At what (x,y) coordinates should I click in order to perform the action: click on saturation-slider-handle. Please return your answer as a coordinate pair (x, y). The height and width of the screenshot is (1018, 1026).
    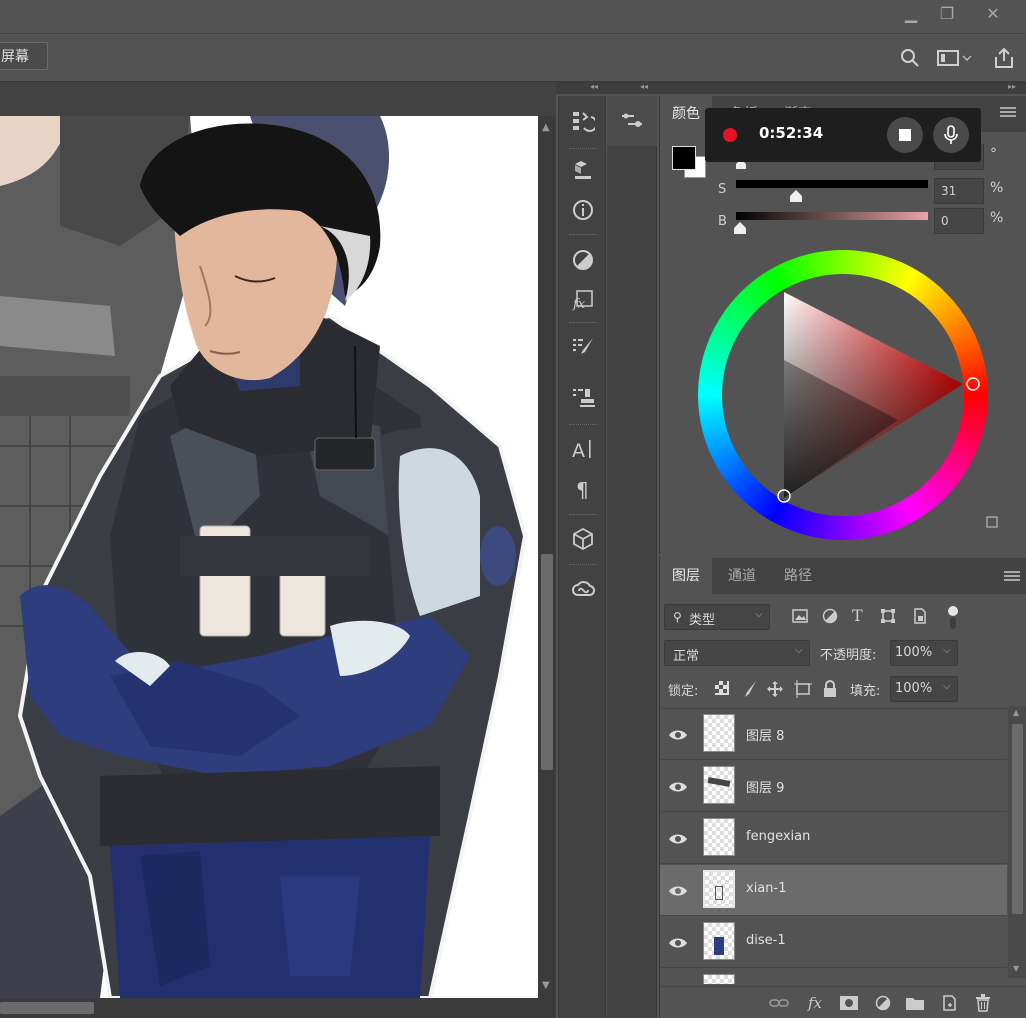
    Looking at the image, I should click on (795, 196).